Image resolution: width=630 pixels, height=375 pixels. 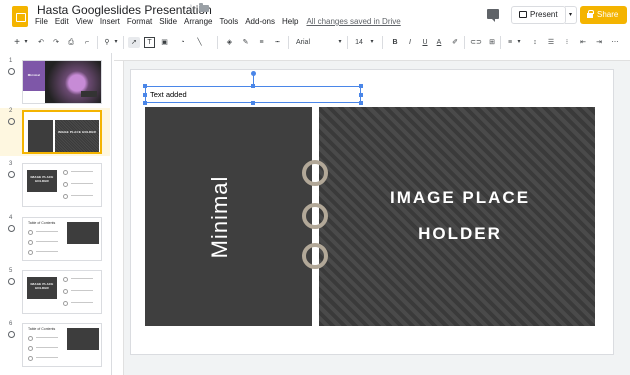 What do you see at coordinates (290, 21) in the screenshot?
I see `menu-help: Help` at bounding box center [290, 21].